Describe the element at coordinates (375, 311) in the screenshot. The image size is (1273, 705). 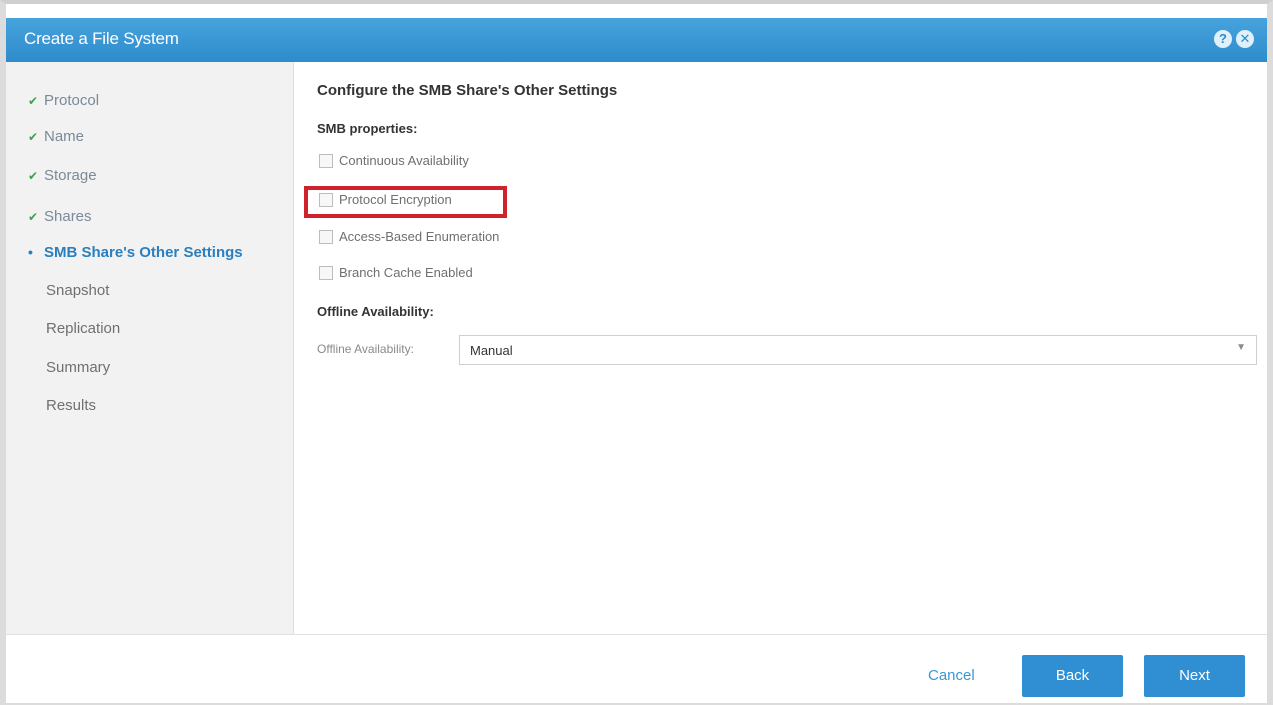
I see `offline-availability-heading: Offline Availability:` at that location.